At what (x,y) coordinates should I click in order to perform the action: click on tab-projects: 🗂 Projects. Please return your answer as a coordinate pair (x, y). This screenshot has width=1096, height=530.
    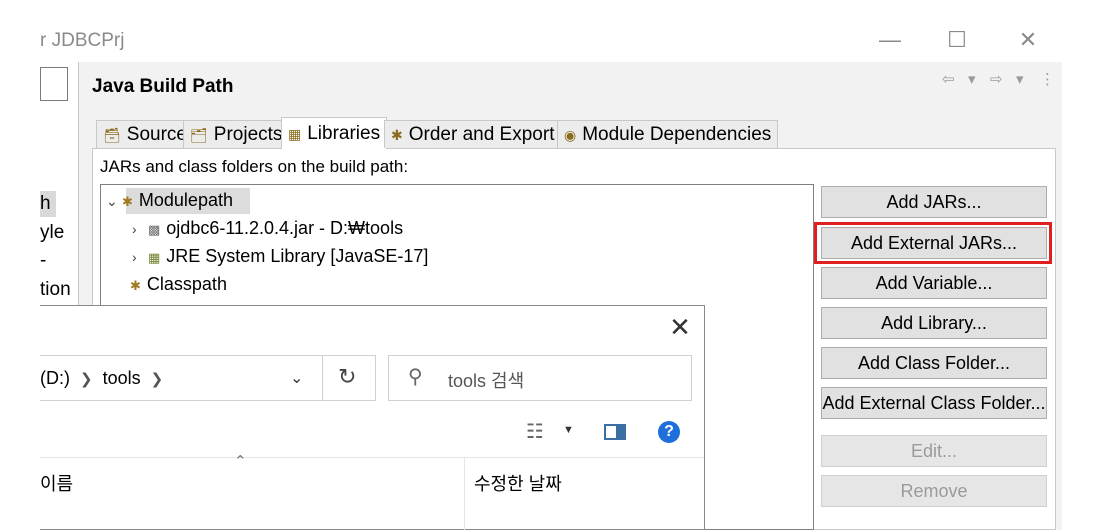
    Looking at the image, I should click on (236, 134).